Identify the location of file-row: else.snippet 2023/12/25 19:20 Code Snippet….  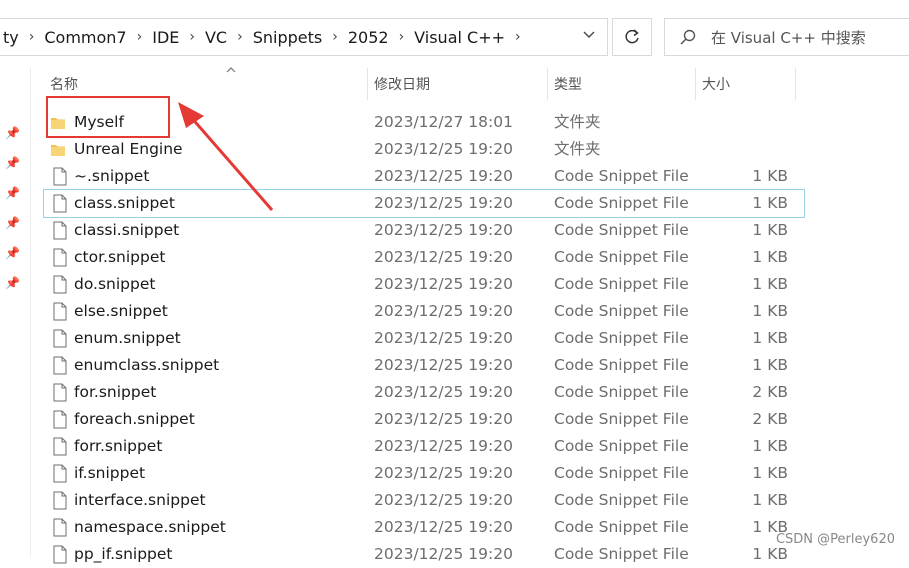
(424, 311).